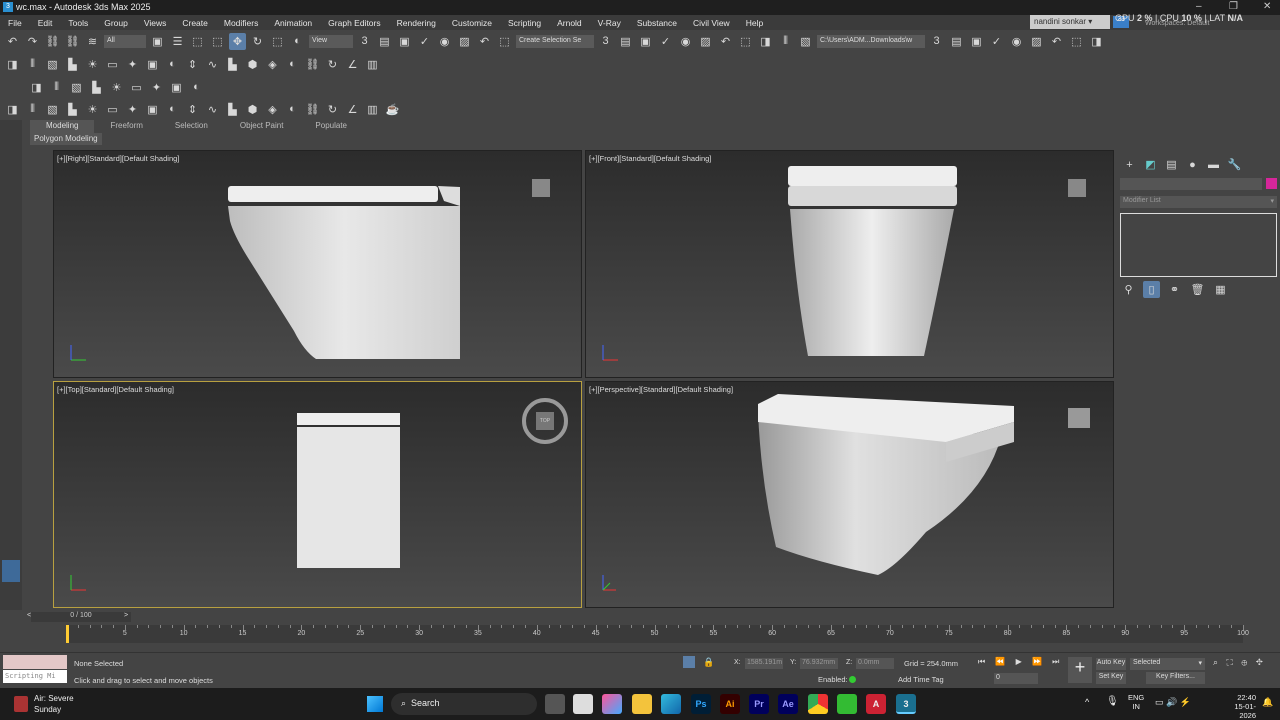  Describe the element at coordinates (1213, 164) in the screenshot. I see `display-tab-icon: ▬` at that location.